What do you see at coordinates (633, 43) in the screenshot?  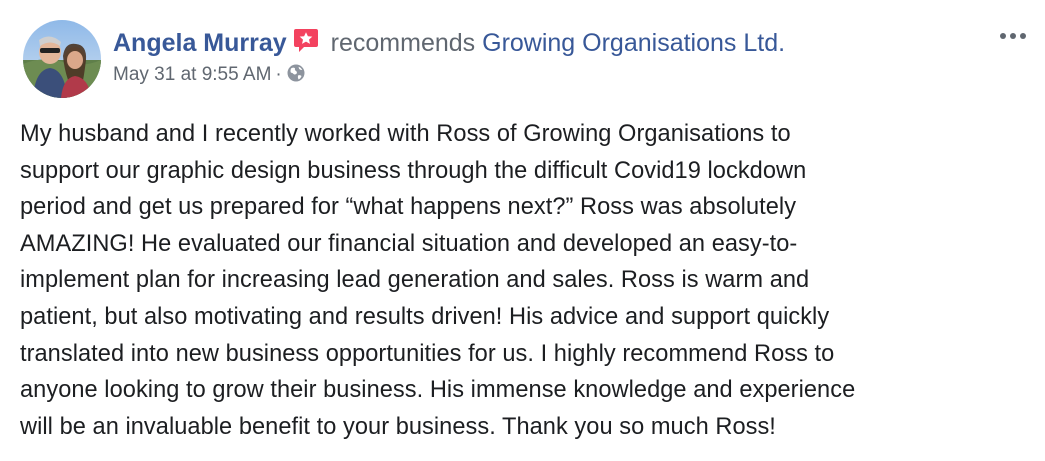 I see `page-name-link: Growing Organisations Ltd.` at bounding box center [633, 43].